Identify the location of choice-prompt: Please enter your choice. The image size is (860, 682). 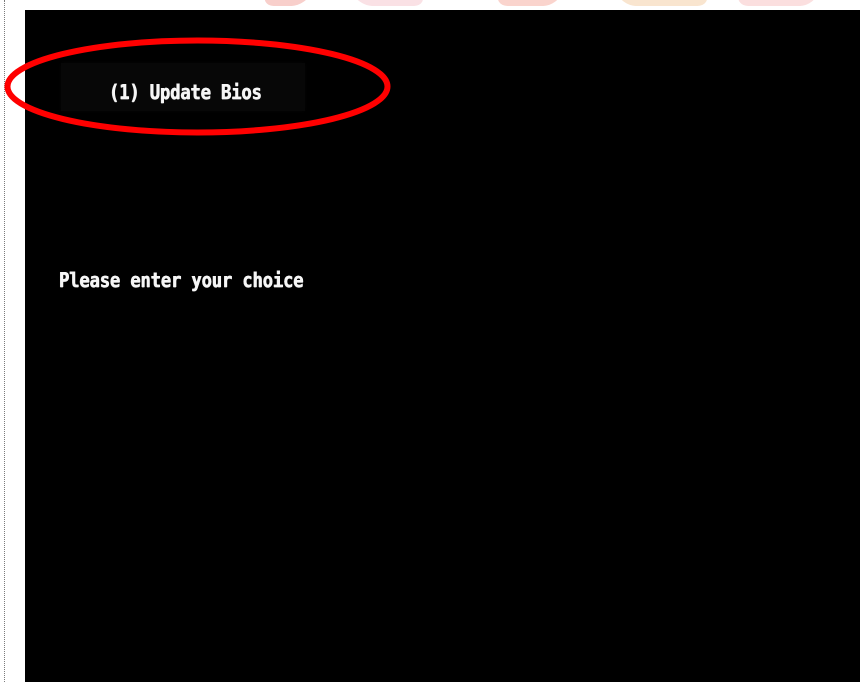
(181, 280).